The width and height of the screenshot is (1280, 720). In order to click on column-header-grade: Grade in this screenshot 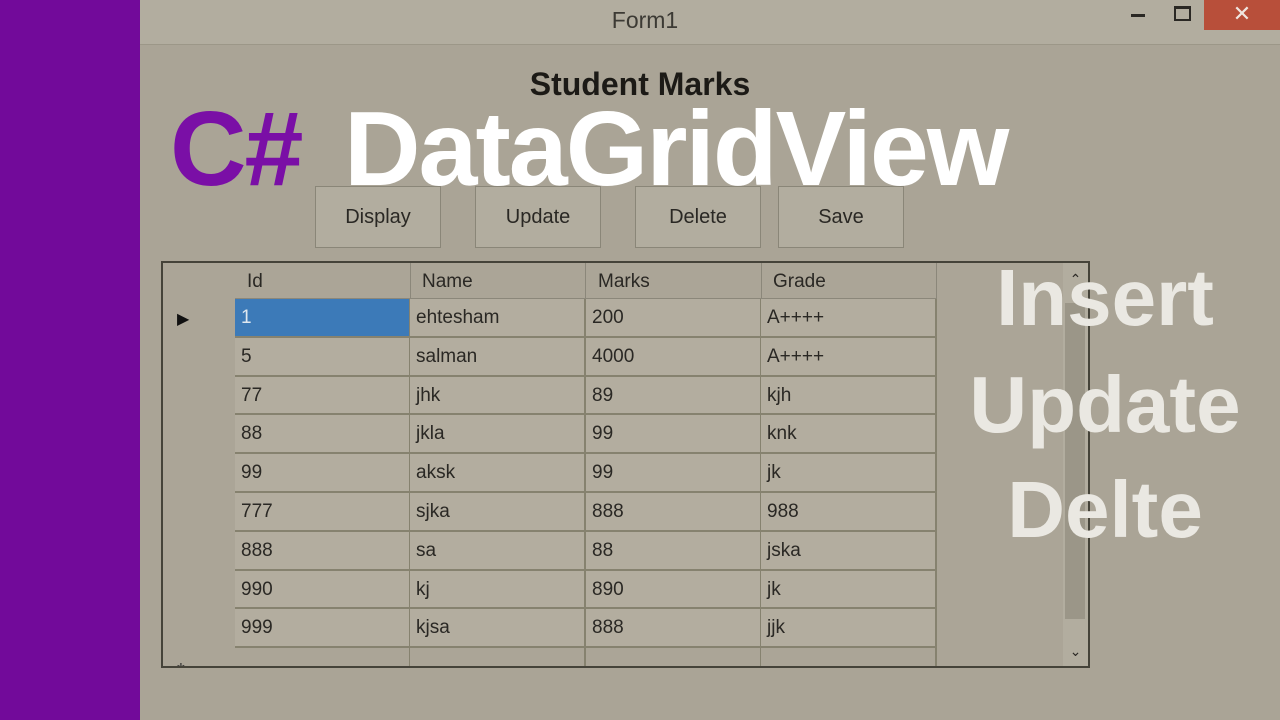, I will do `click(849, 281)`.